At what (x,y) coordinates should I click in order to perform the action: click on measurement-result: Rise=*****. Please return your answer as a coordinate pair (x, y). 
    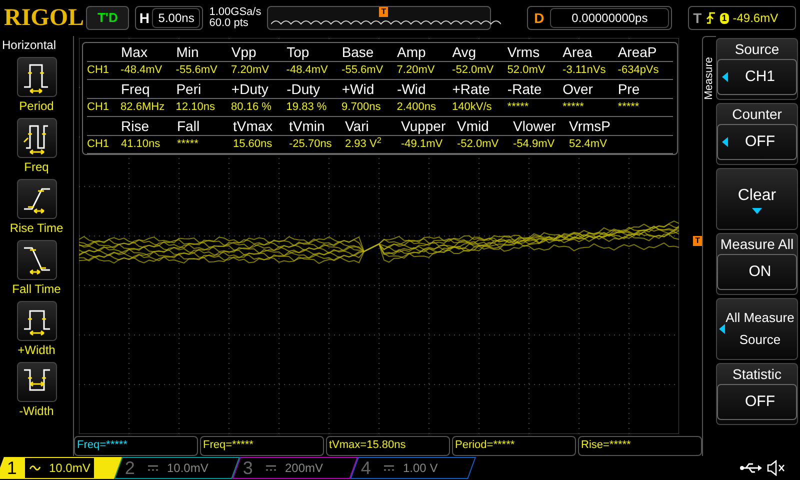
    Looking at the image, I should click on (640, 446).